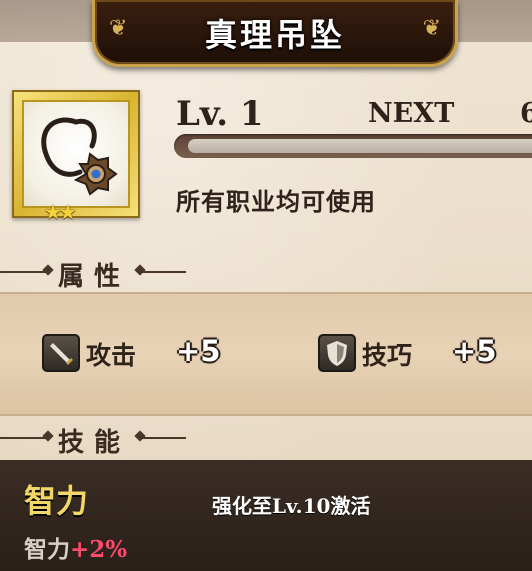 The height and width of the screenshot is (571, 532). Describe the element at coordinates (60, 212) in the screenshot. I see `rarity-stars: ★★` at that location.